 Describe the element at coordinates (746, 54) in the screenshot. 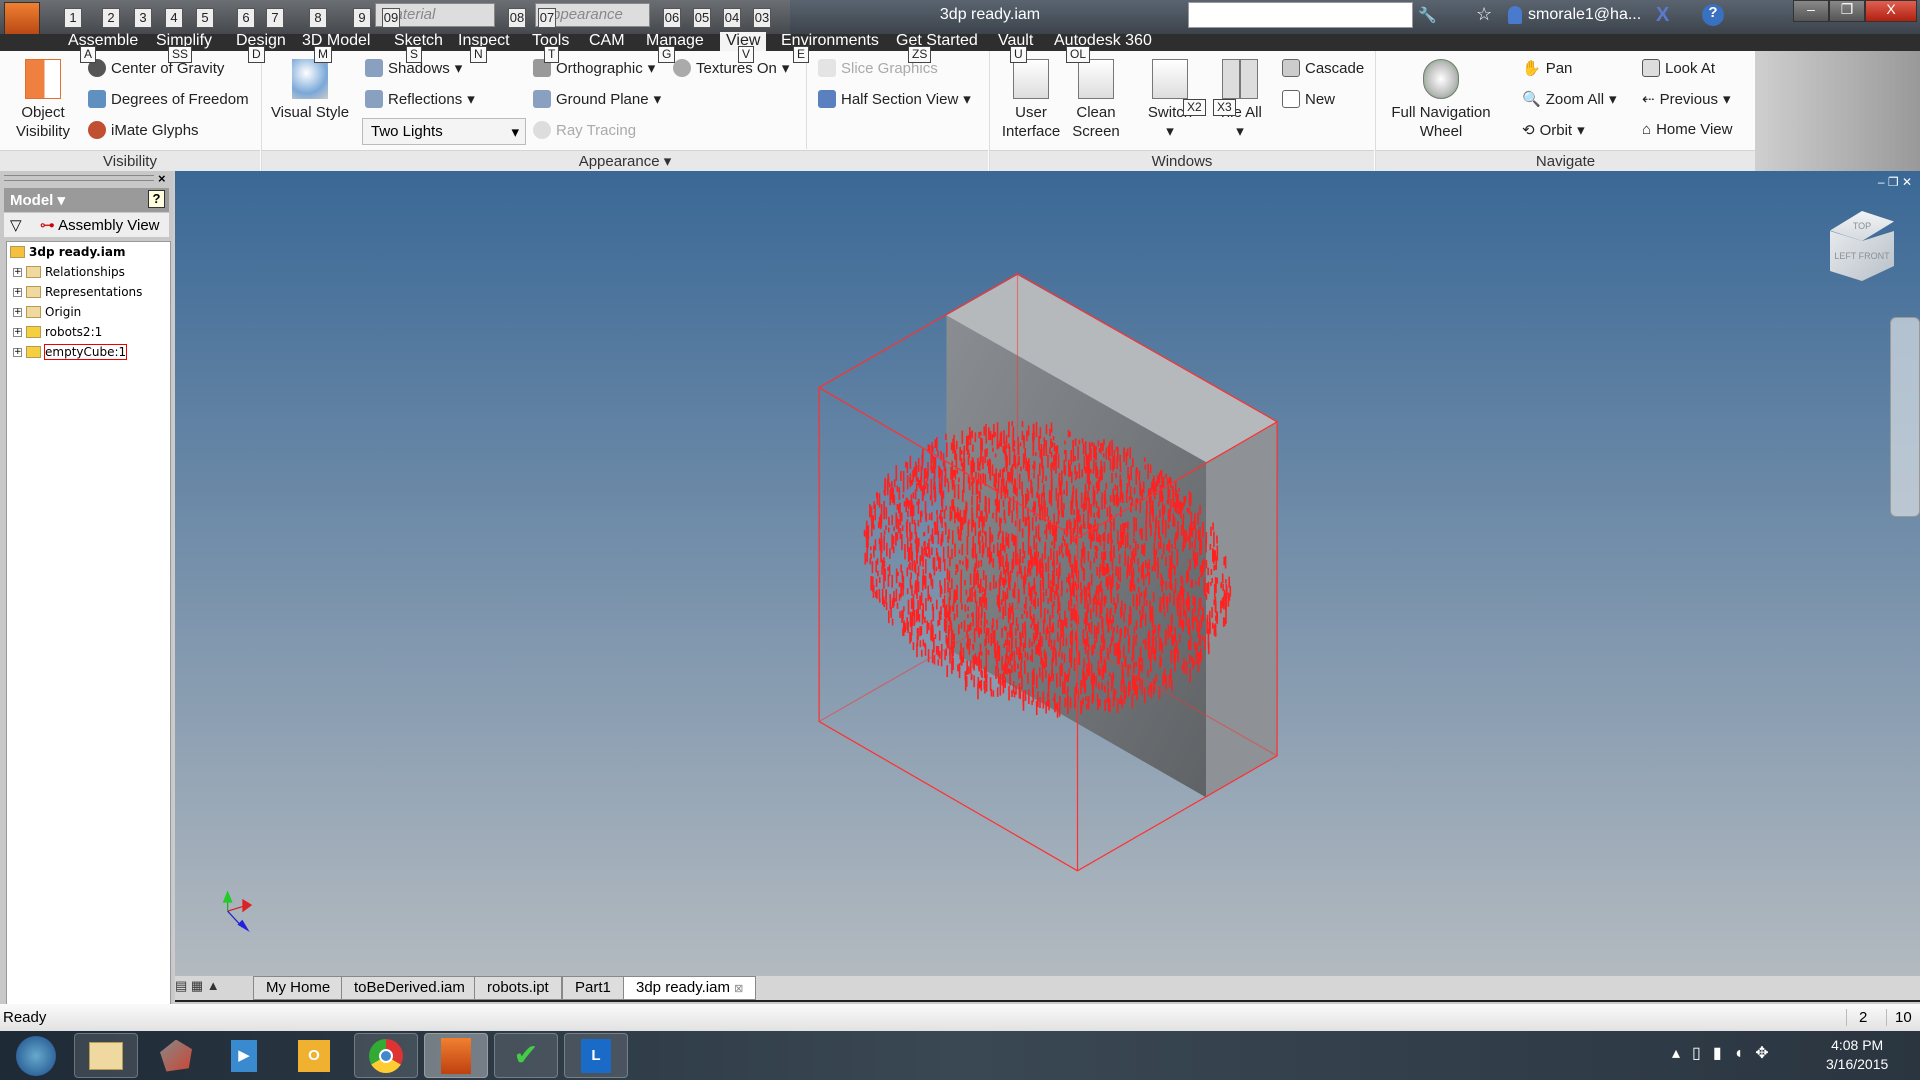

I see `keytip: V` at that location.